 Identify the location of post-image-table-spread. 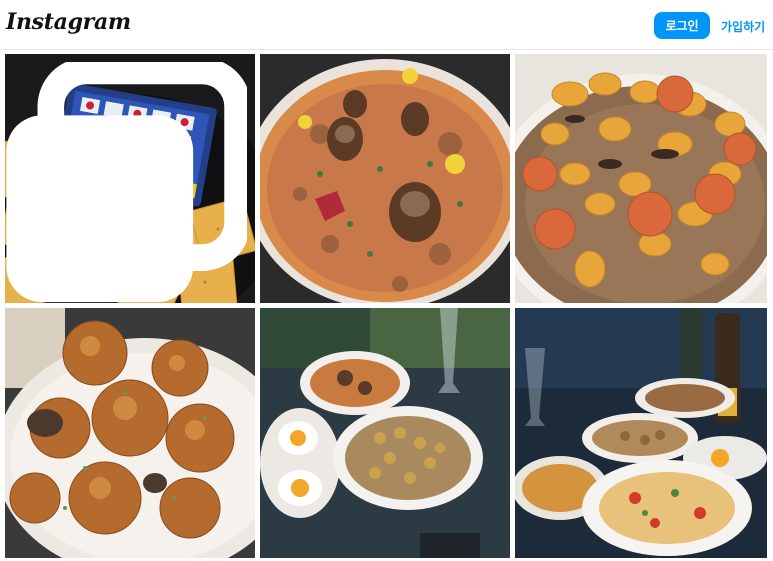
(385, 433).